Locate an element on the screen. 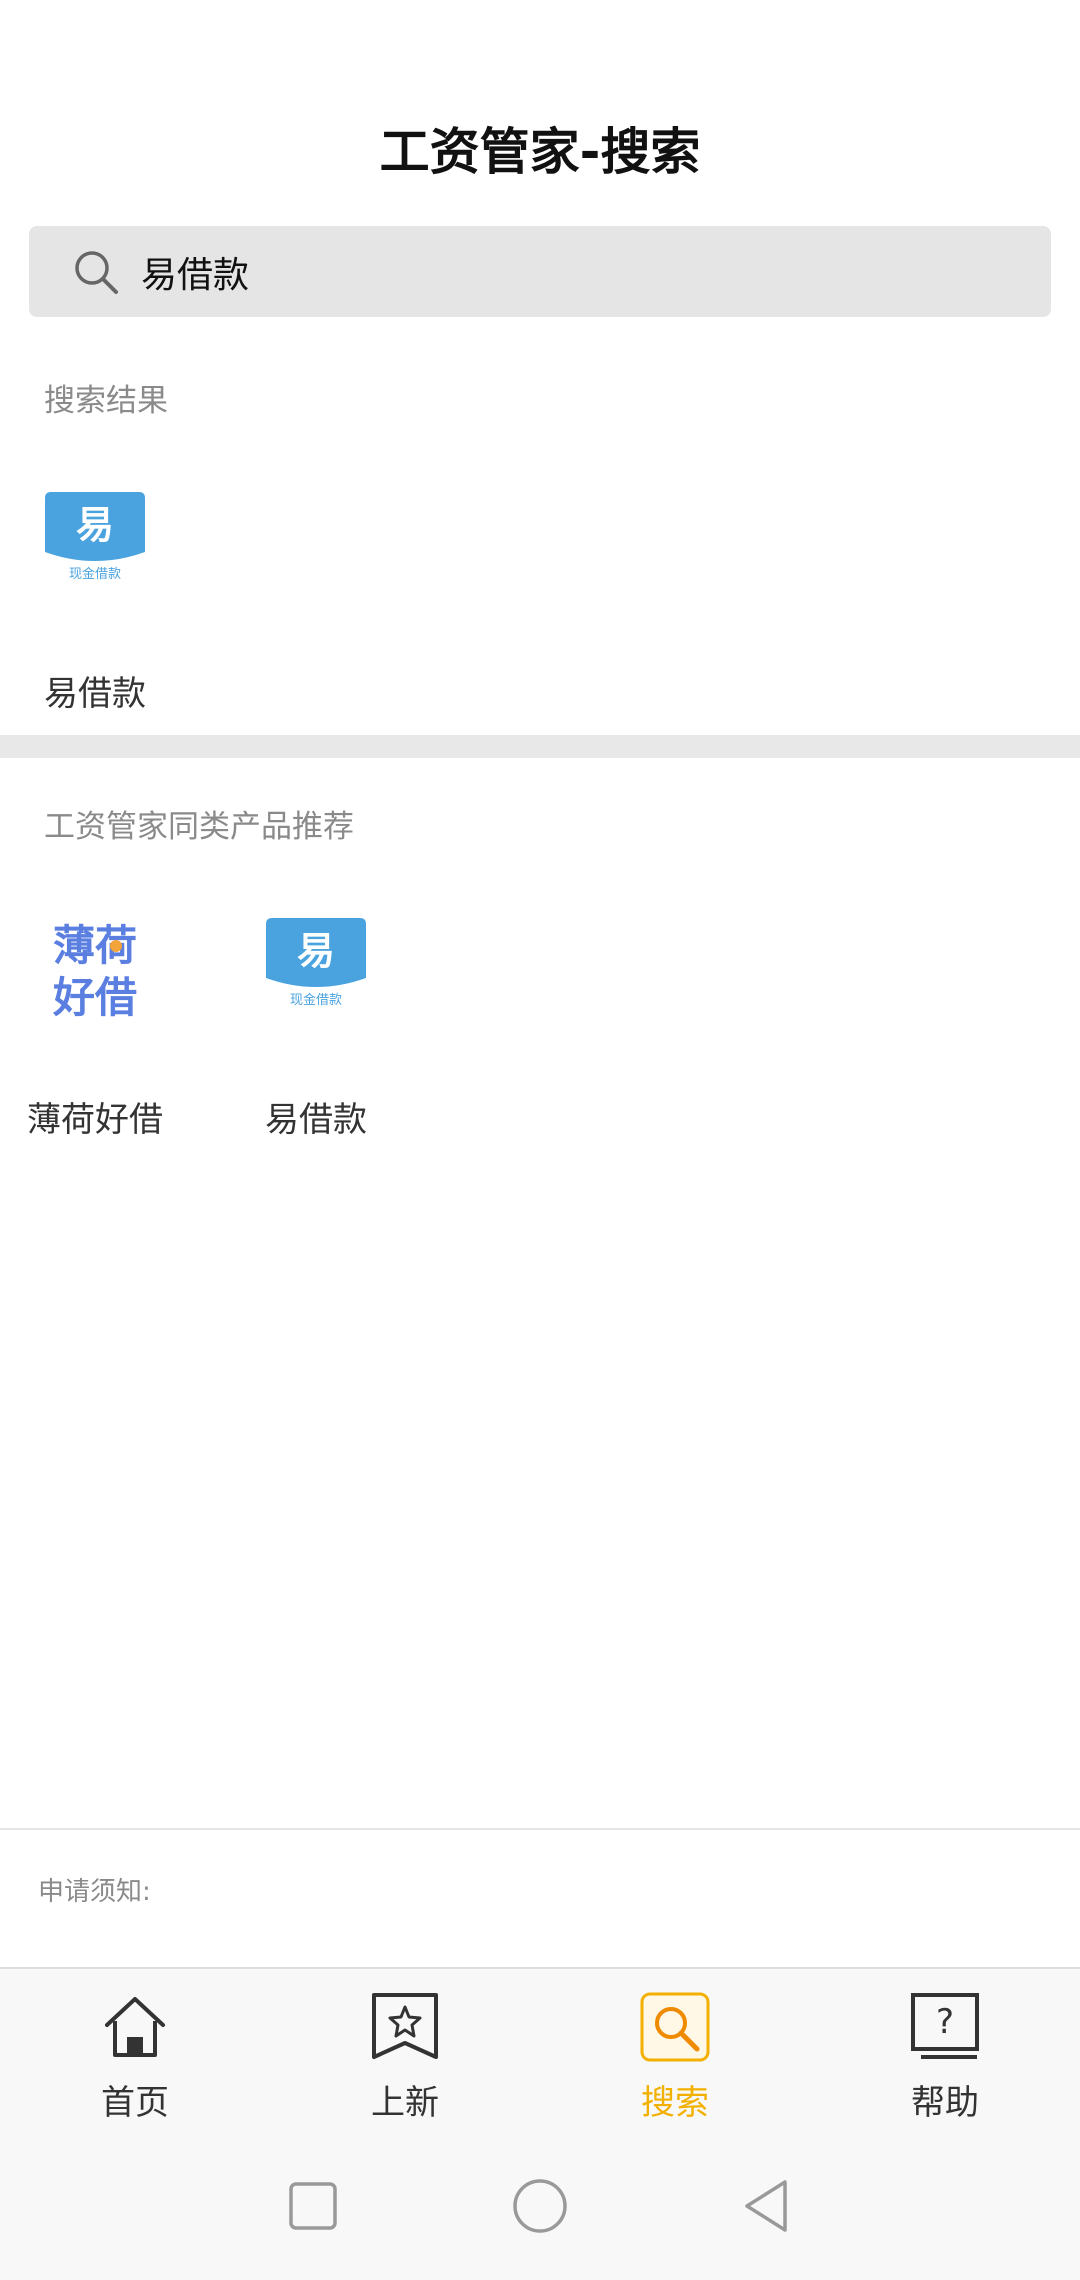  result-app-name: 易借款 is located at coordinates (95, 694).